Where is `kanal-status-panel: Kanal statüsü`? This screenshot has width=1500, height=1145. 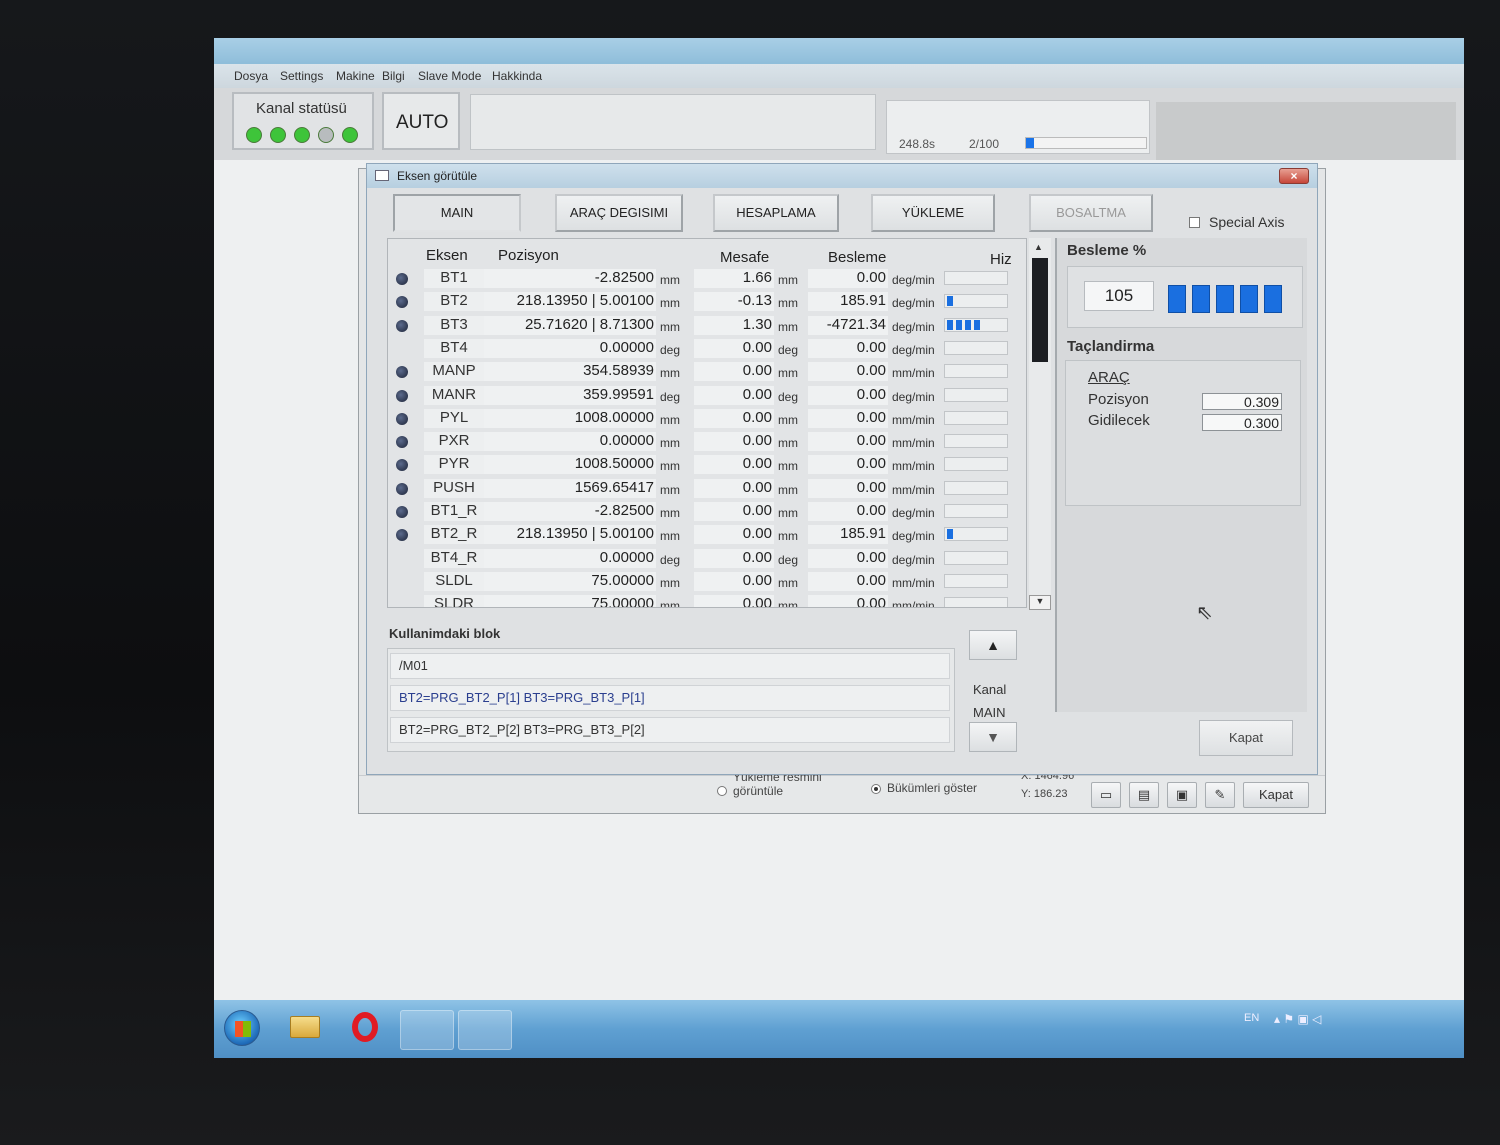
kanal-status-panel: Kanal statüsü is located at coordinates (303, 121).